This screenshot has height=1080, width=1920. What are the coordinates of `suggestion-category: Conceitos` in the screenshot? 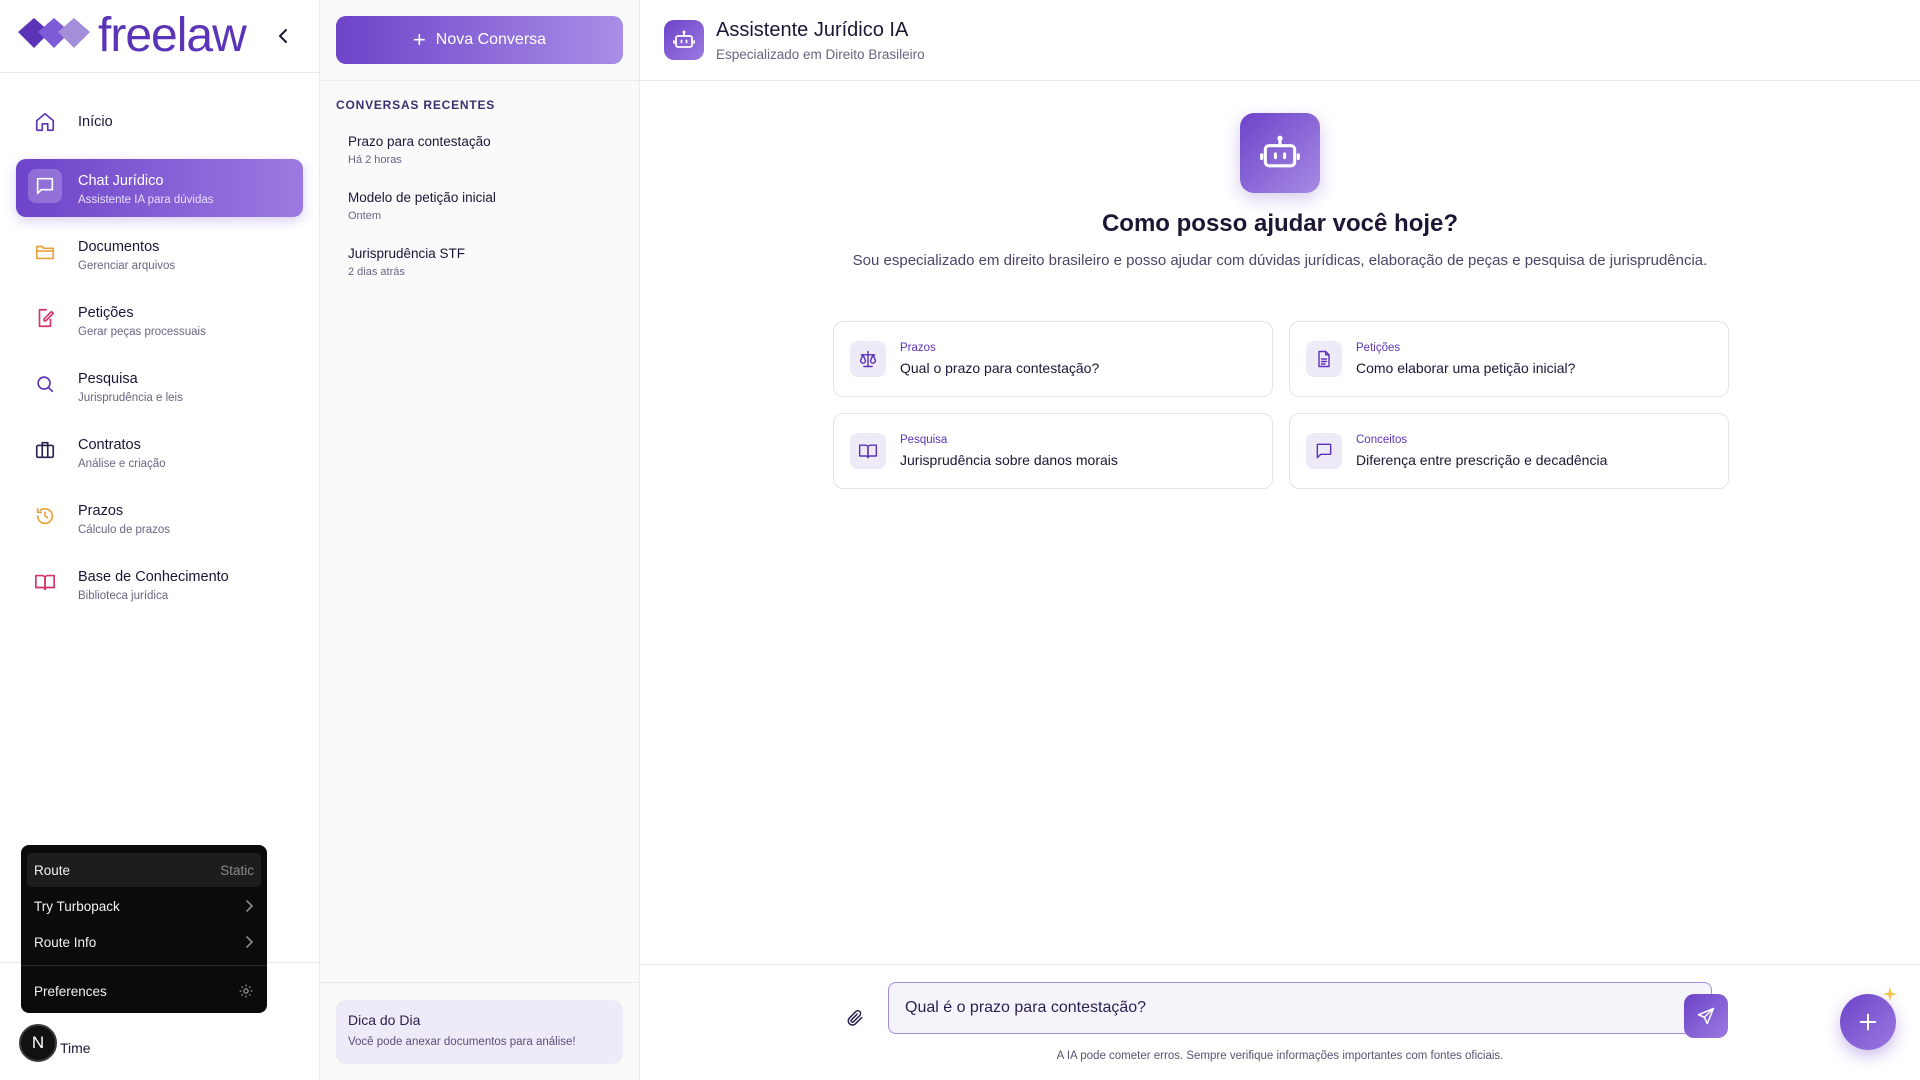 It's located at (1382, 440).